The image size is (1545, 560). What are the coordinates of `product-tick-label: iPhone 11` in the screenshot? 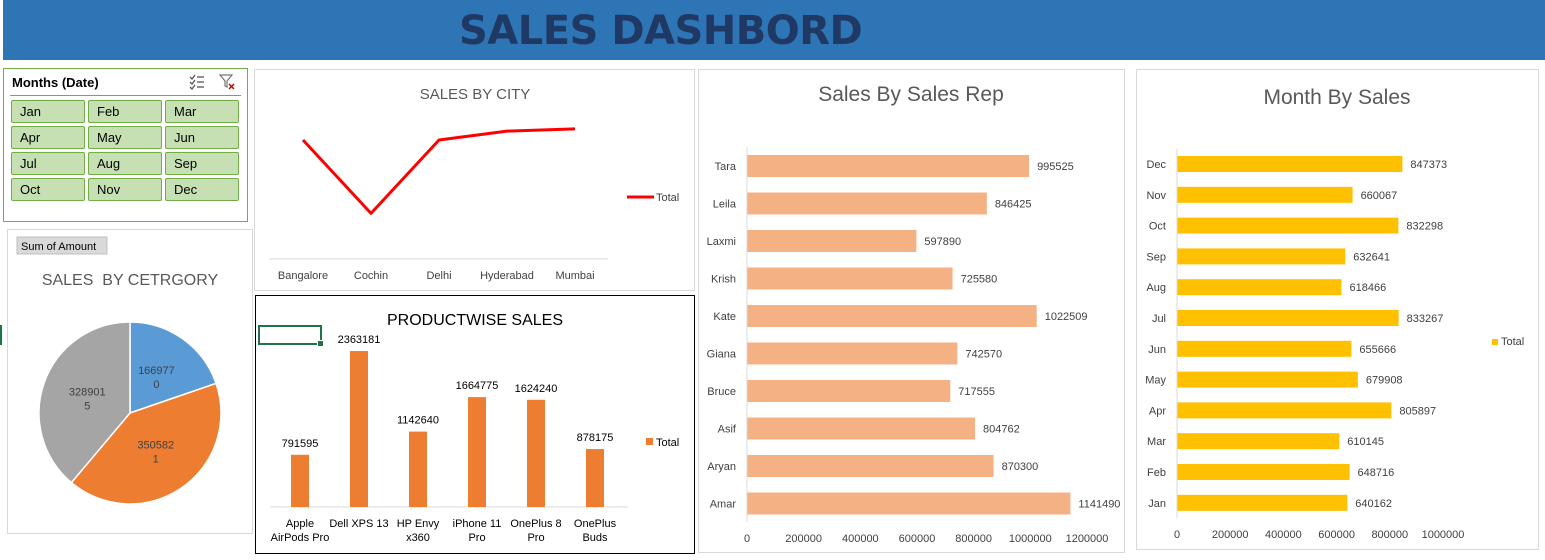 It's located at (477, 524).